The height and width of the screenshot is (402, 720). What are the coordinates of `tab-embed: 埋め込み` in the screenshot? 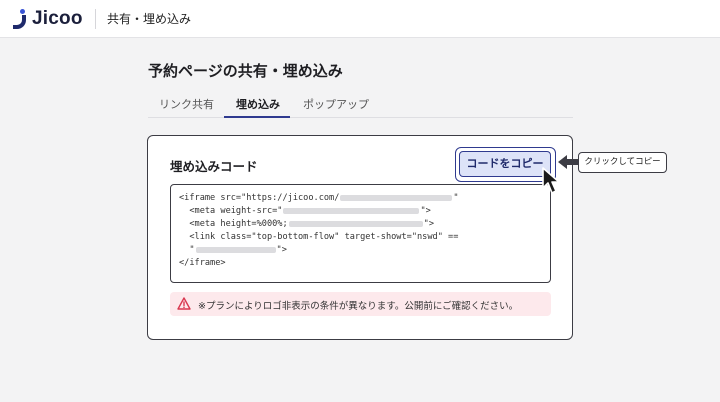 It's located at (258, 104).